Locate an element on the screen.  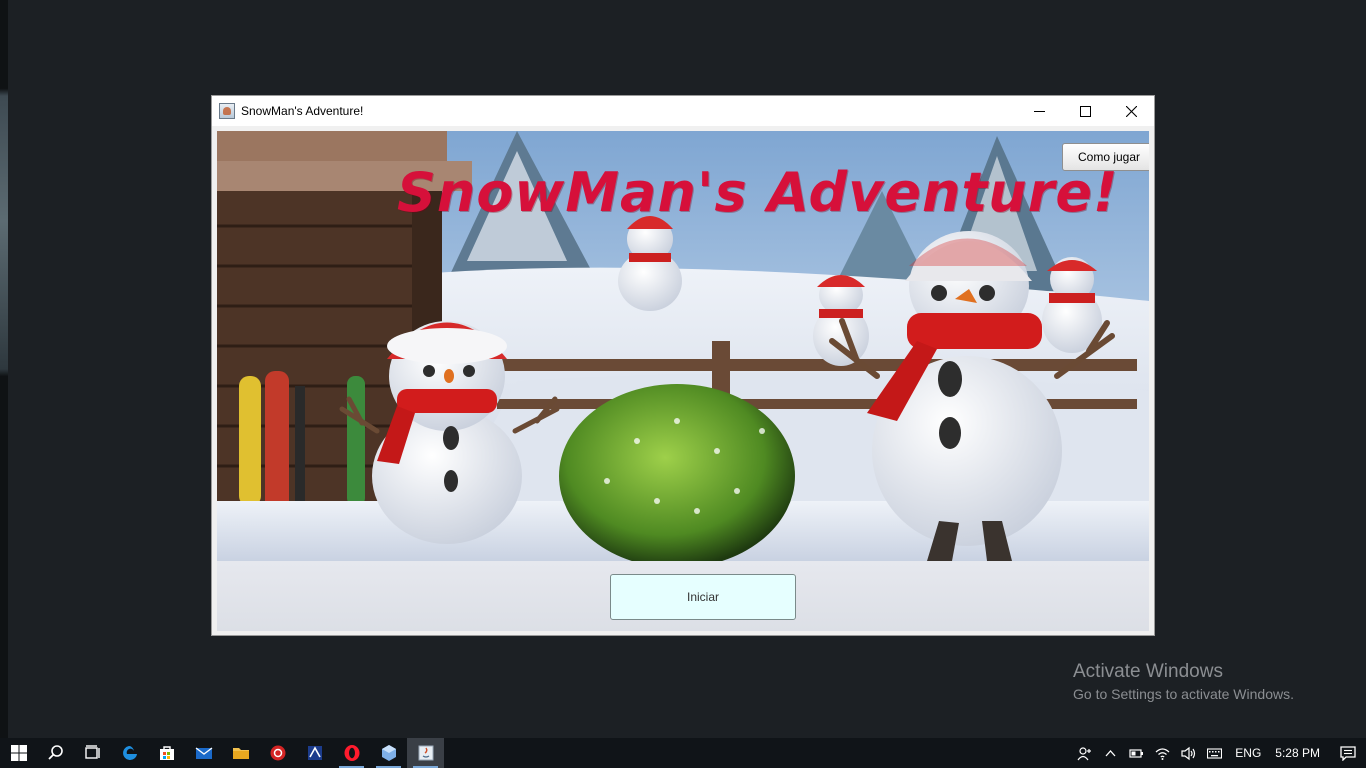
people-icon is located at coordinates (1084, 753).